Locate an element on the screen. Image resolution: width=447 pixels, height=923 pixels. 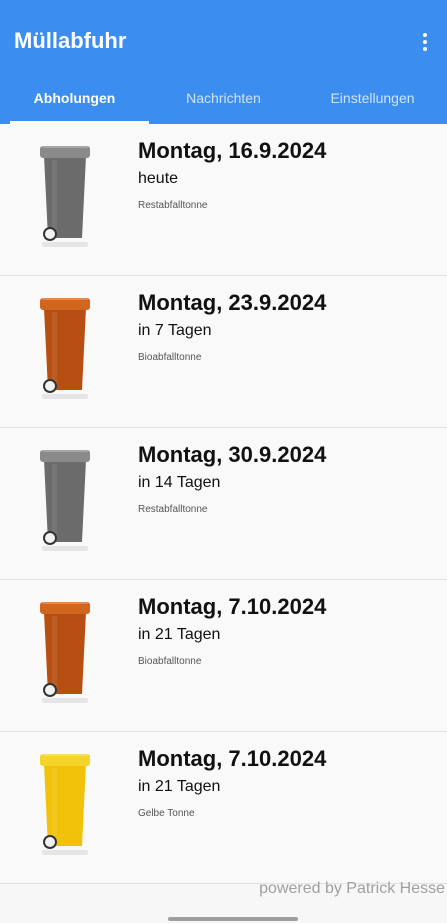
pickup-relative-time: in 7 Tagen is located at coordinates (175, 330).